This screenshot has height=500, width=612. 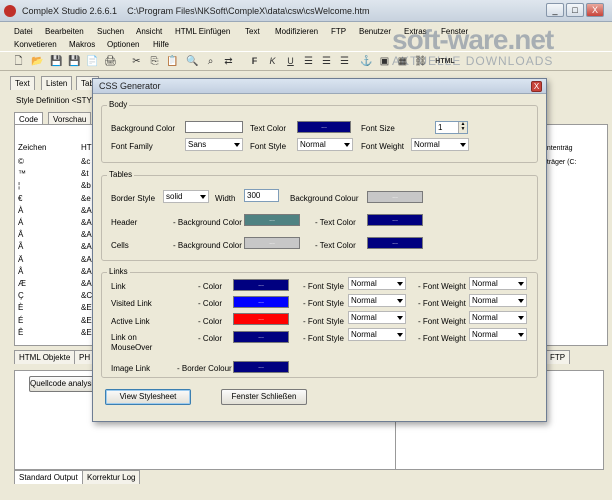 What do you see at coordinates (558, 148) in the screenshot?
I see `explorer-item: ontenträg` at bounding box center [558, 148].